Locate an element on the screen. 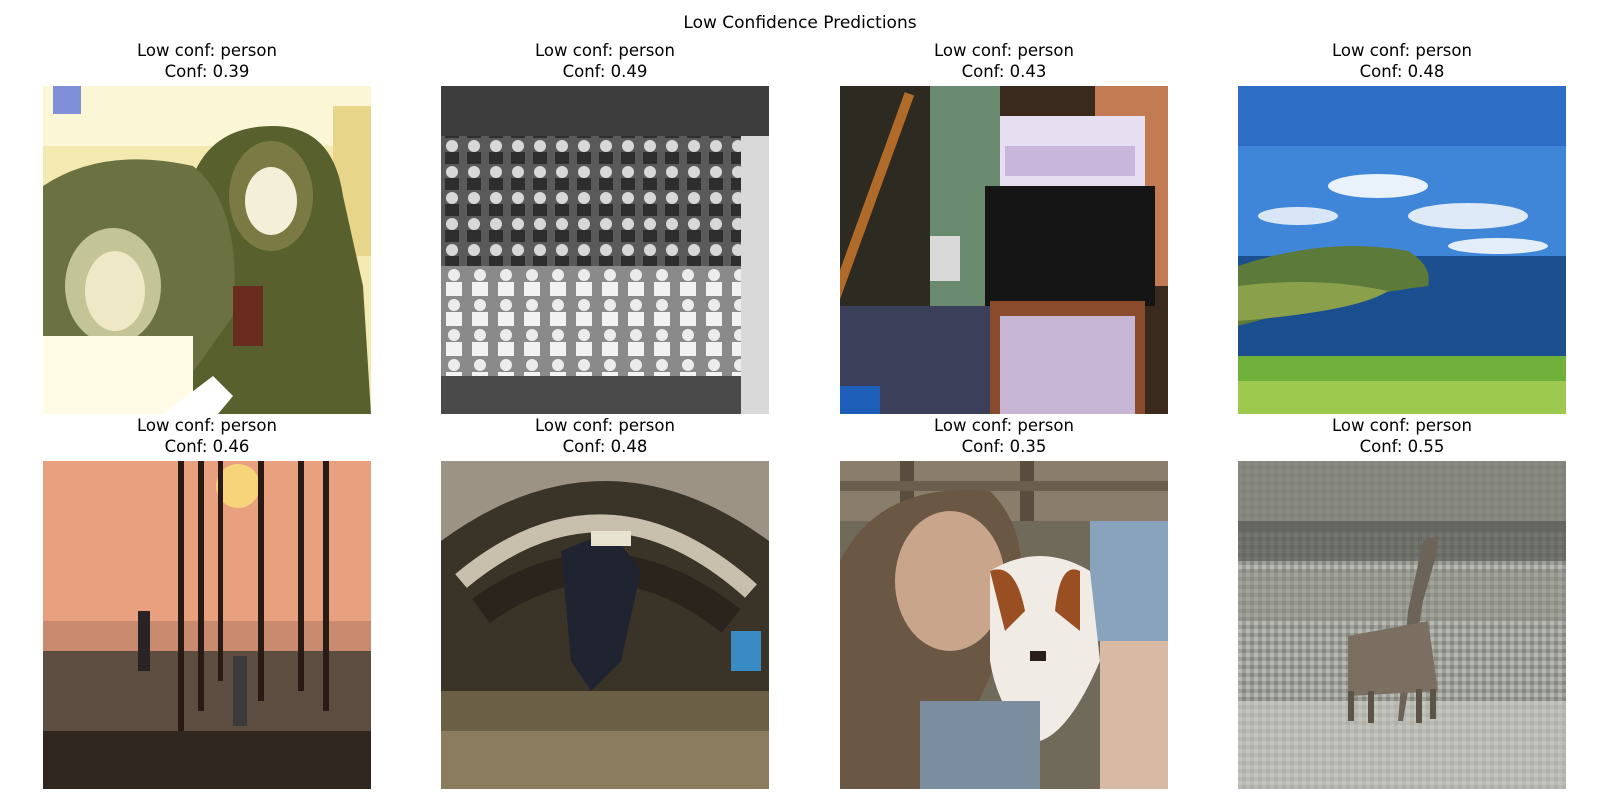 This screenshot has height=800, width=1600. panel-title: Low conf: person Conf: 0.35 is located at coordinates (1004, 436).